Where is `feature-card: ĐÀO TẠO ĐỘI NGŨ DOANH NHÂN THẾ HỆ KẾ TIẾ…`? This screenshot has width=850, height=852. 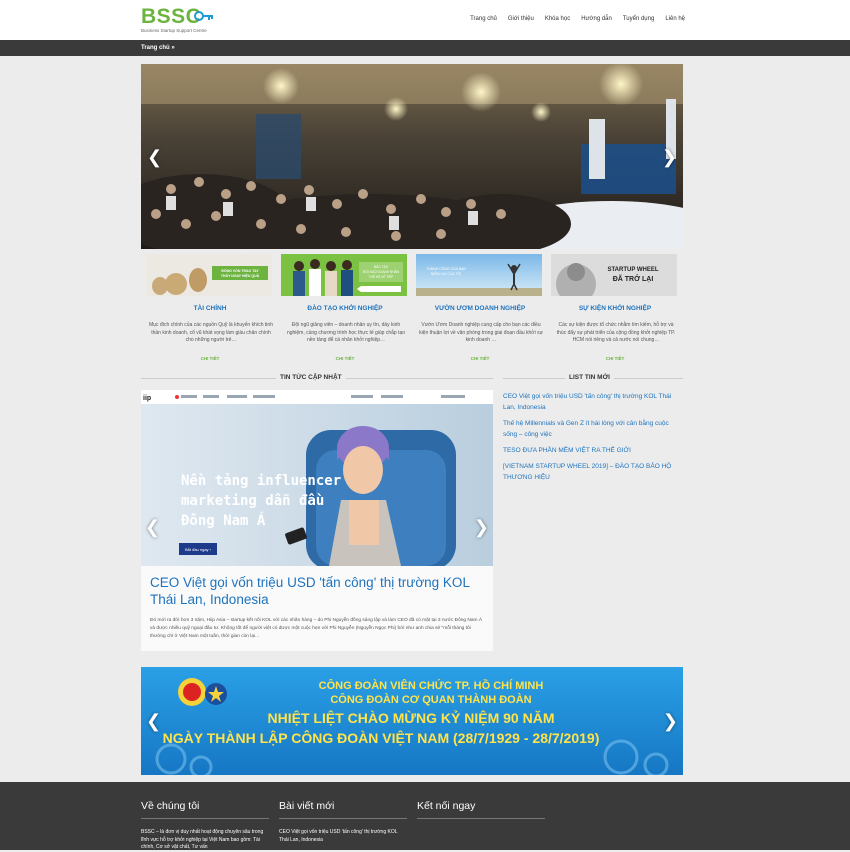 feature-card: ĐÀO TẠO ĐỘI NGŨ DOANH NHÂN THẾ HỆ KẾ TIẾ… is located at coordinates (341, 310).